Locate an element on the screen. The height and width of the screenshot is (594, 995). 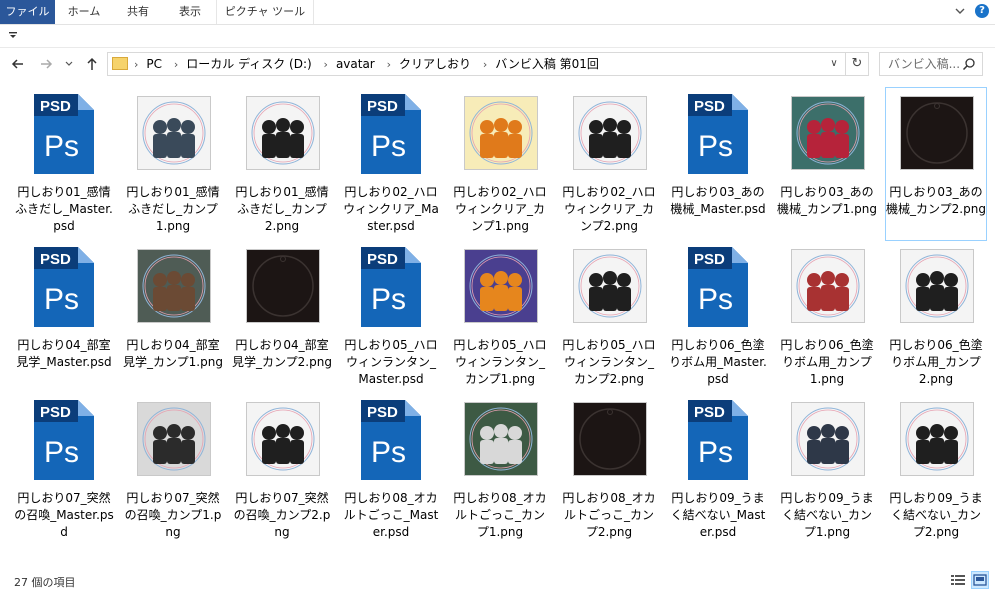
file-item: PSD Ps 円しおり06_色塗りボム用_Master.psd is located at coordinates (718, 317).